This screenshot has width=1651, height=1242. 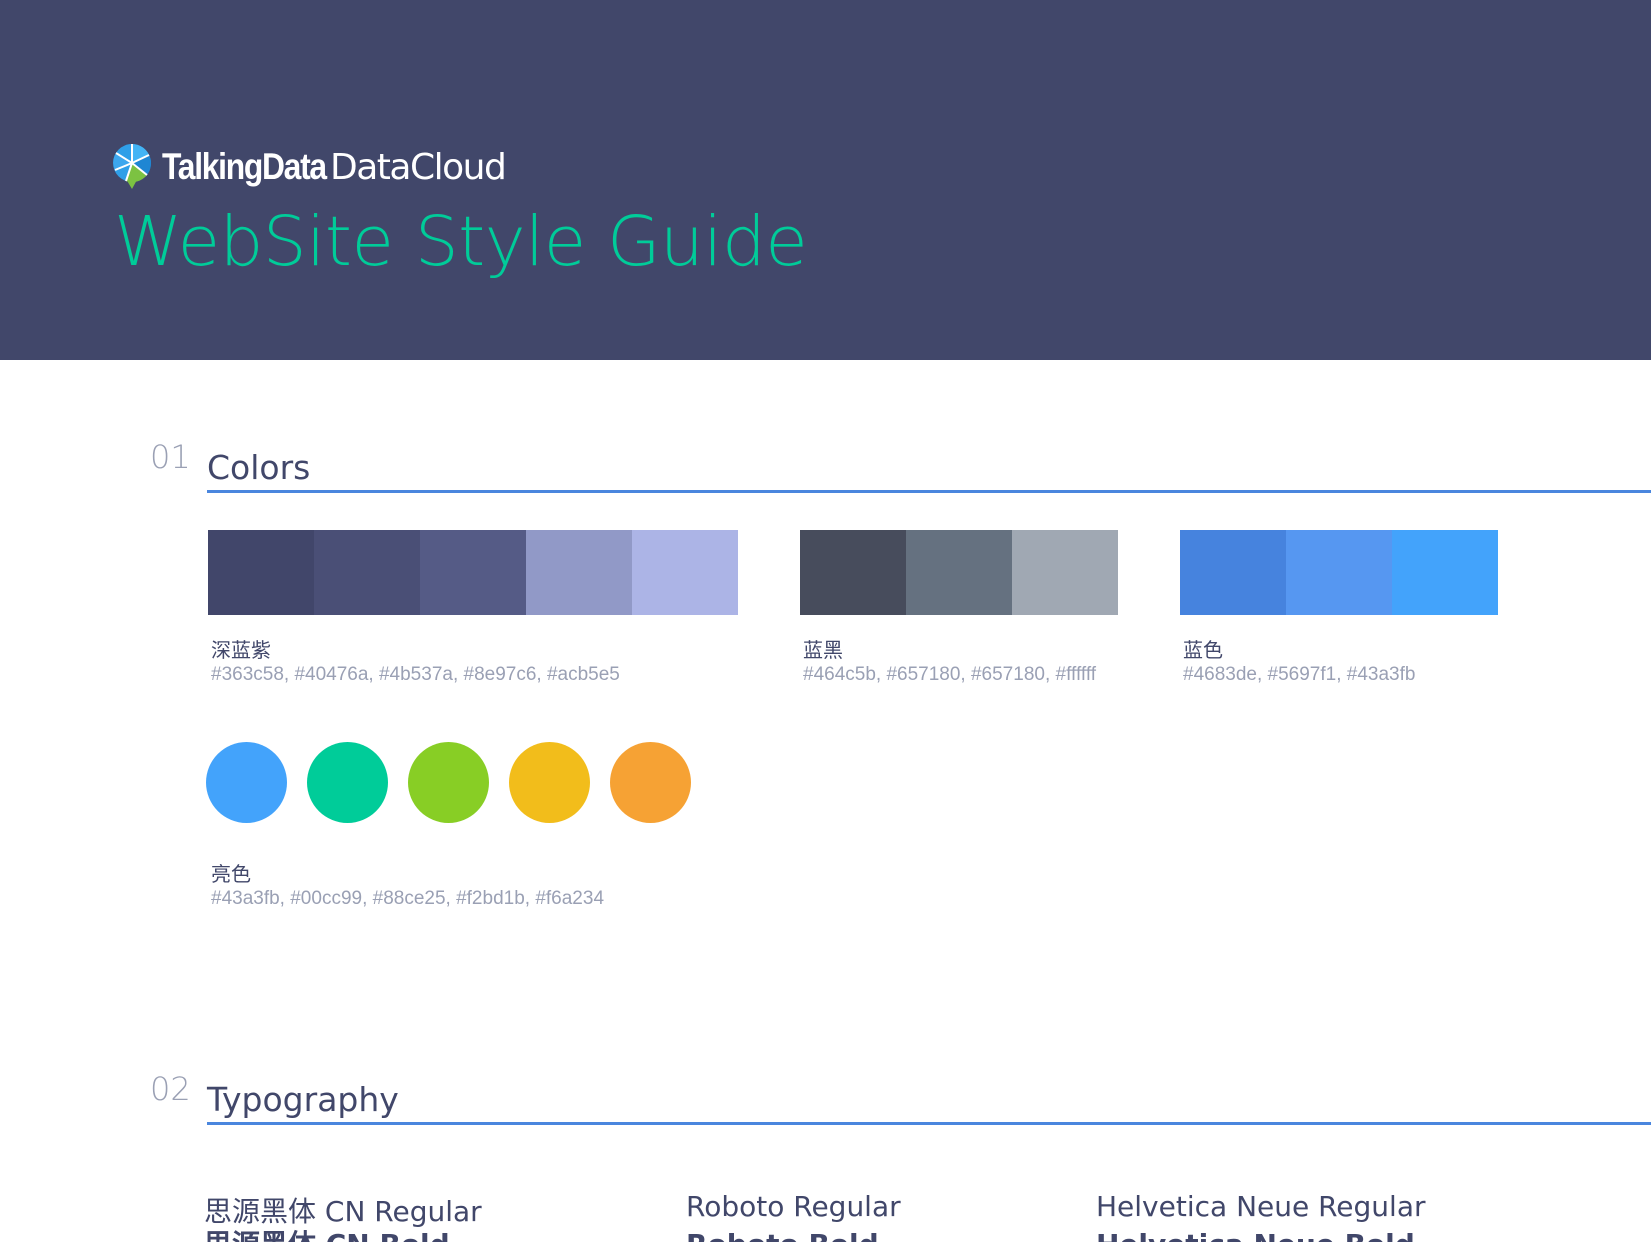 I want to click on section-title-colors: Colors, so click(x=259, y=467).